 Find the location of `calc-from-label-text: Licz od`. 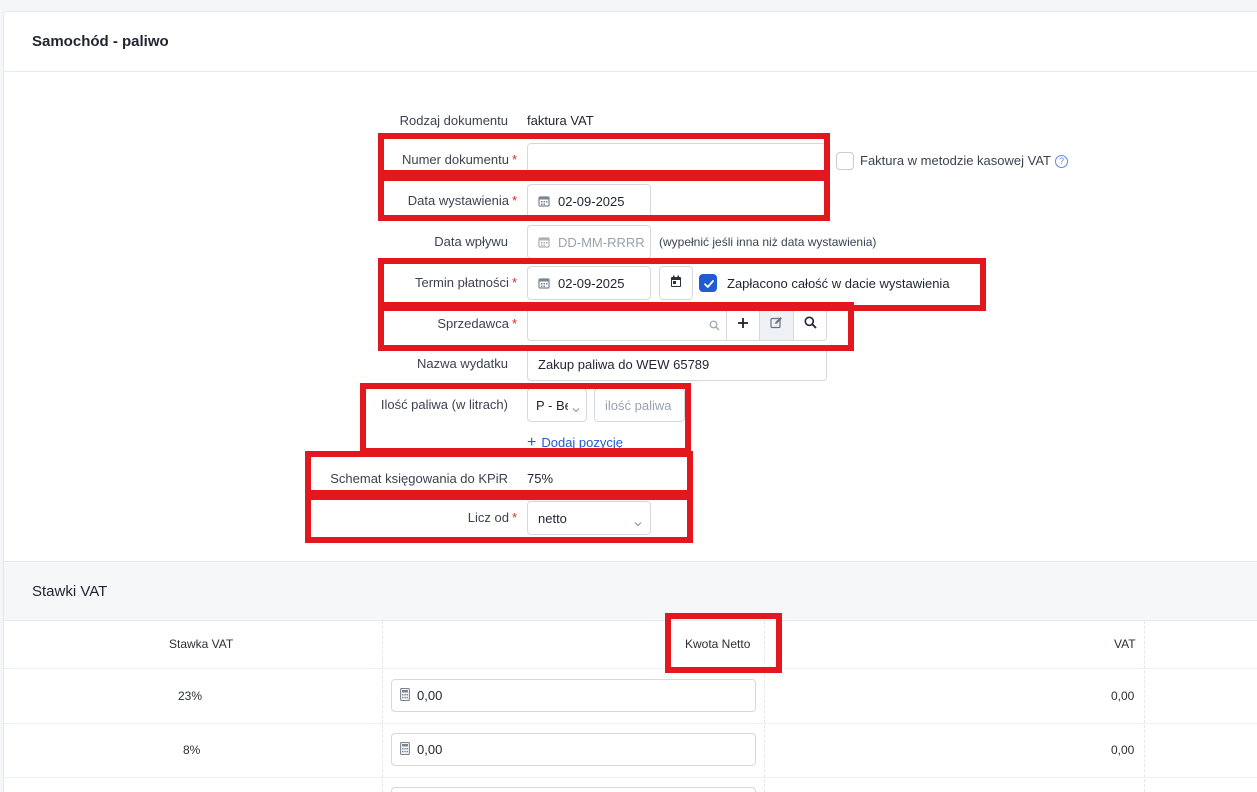

calc-from-label-text: Licz od is located at coordinates (488, 517).